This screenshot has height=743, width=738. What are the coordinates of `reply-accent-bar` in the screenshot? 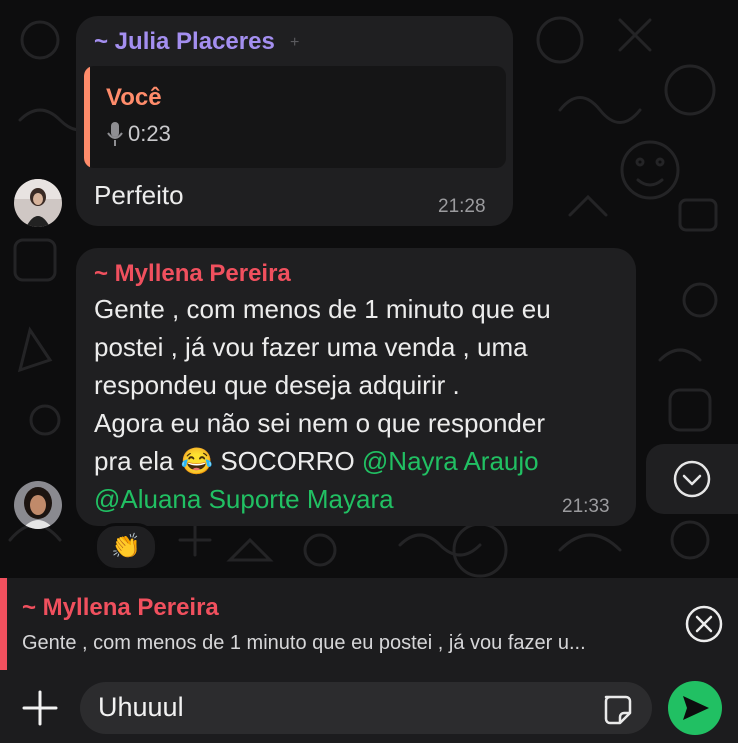 It's located at (3, 624).